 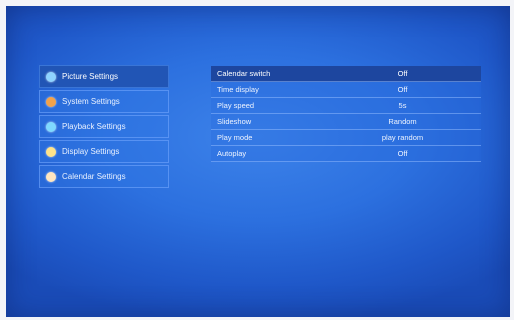 I want to click on menu-item-display-settings: Display Settings, so click(x=104, y=151).